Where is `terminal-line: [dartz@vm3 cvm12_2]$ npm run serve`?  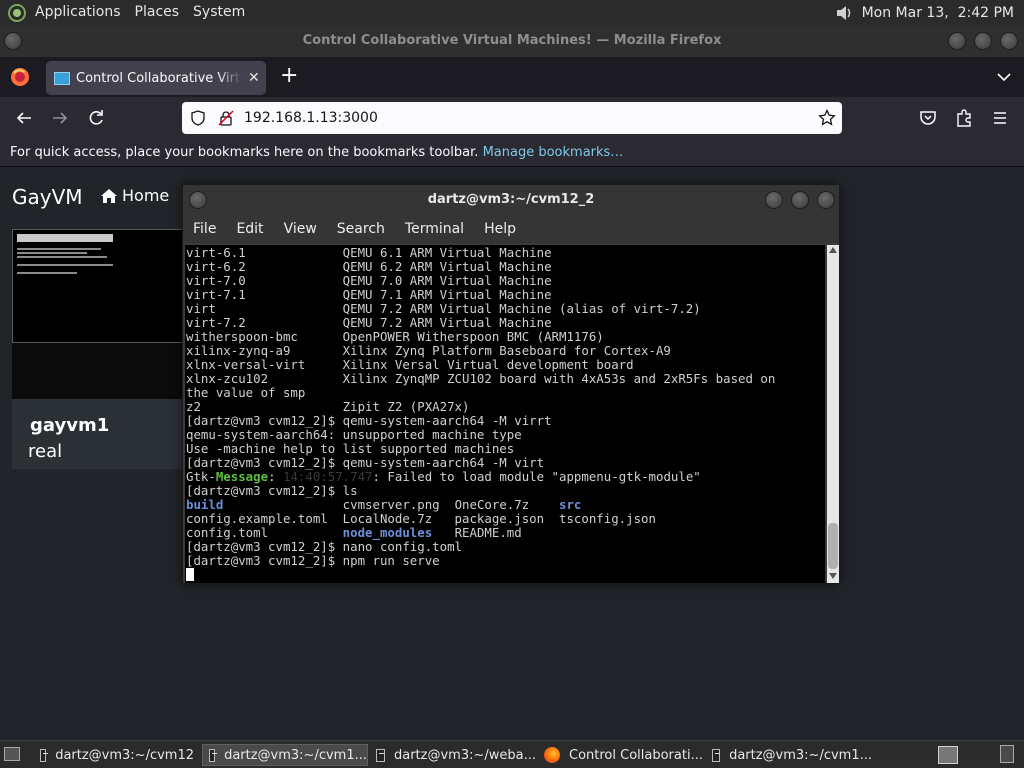 terminal-line: [dartz@vm3 cvm12_2]$ npm run serve is located at coordinates (313, 560).